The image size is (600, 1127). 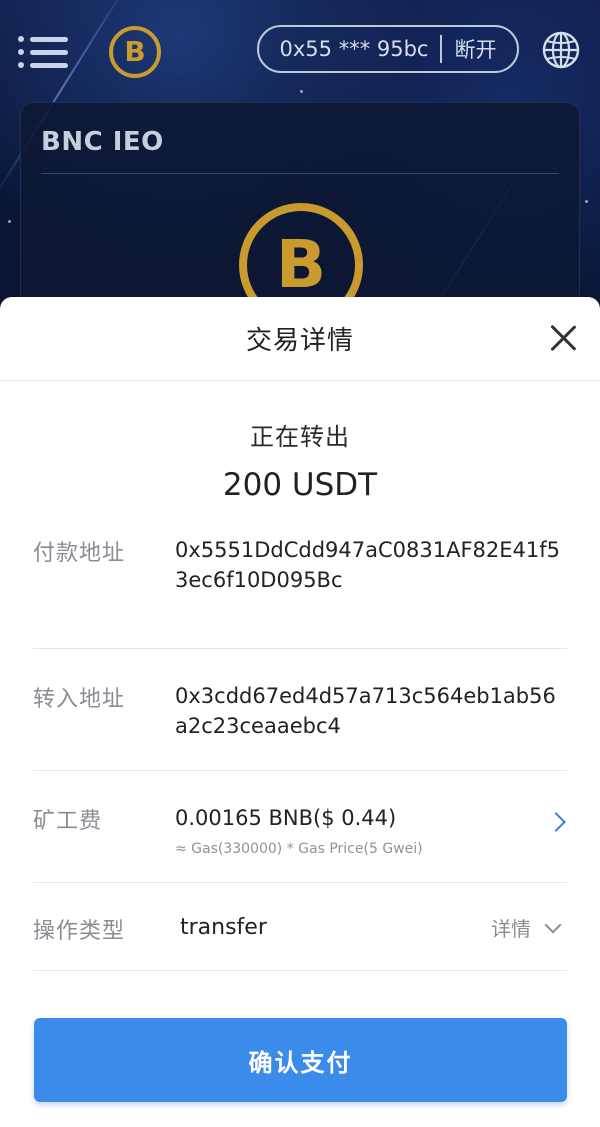 What do you see at coordinates (553, 924) in the screenshot?
I see `chevron-down-icon` at bounding box center [553, 924].